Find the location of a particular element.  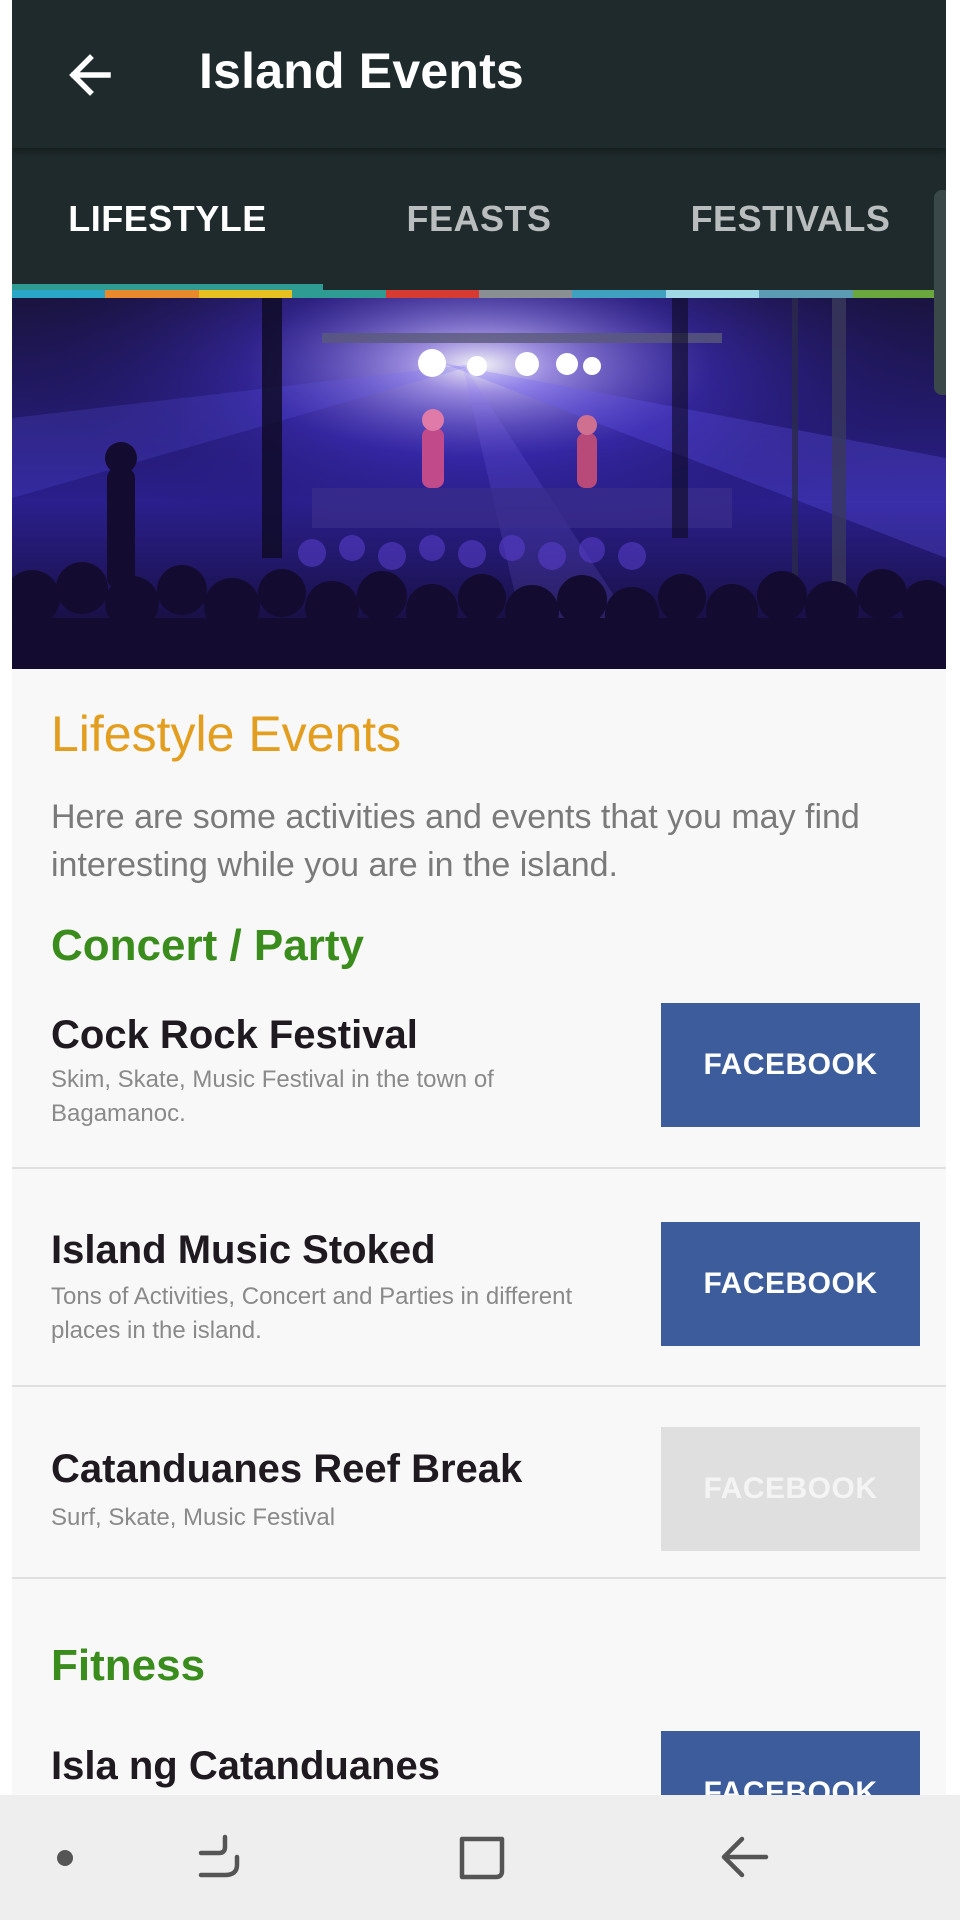

event-name: Cock Rock Festival is located at coordinates (234, 1035).